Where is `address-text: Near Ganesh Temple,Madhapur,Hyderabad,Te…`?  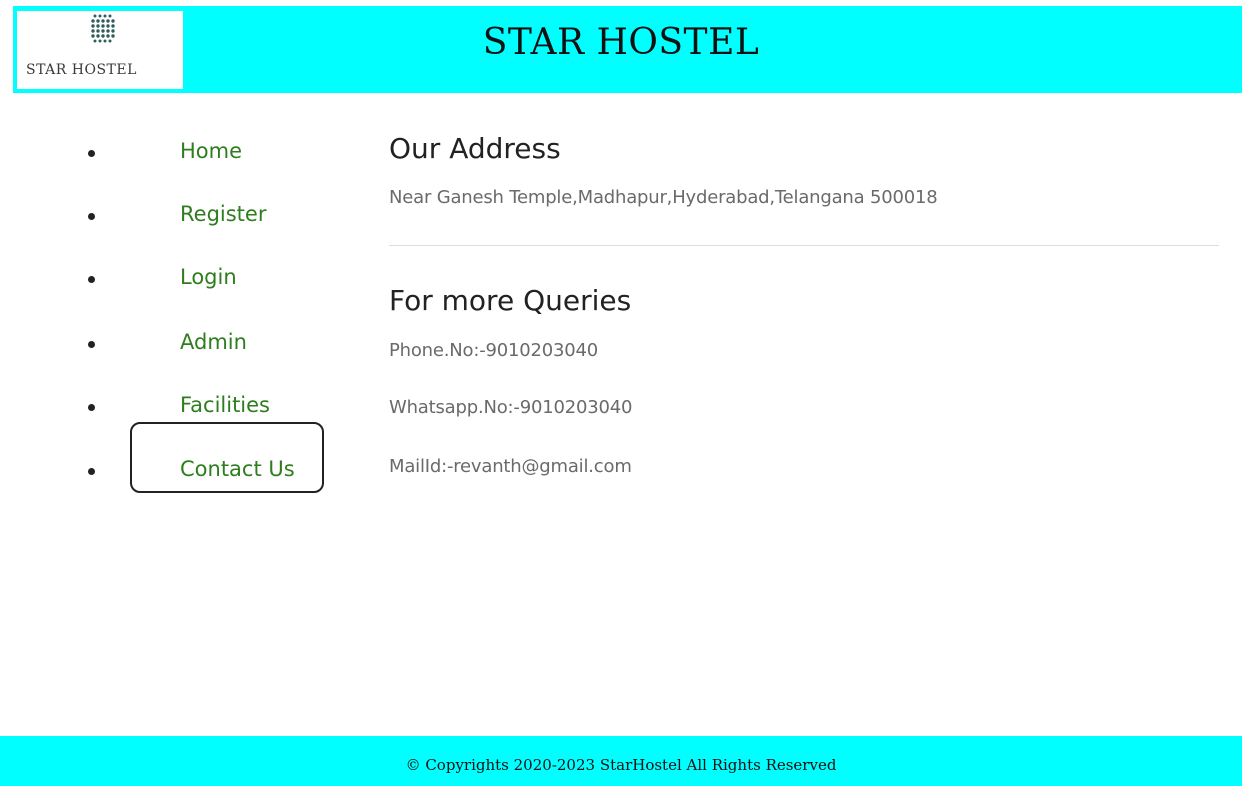 address-text: Near Ganesh Temple,Madhapur,Hyderabad,Te… is located at coordinates (663, 197).